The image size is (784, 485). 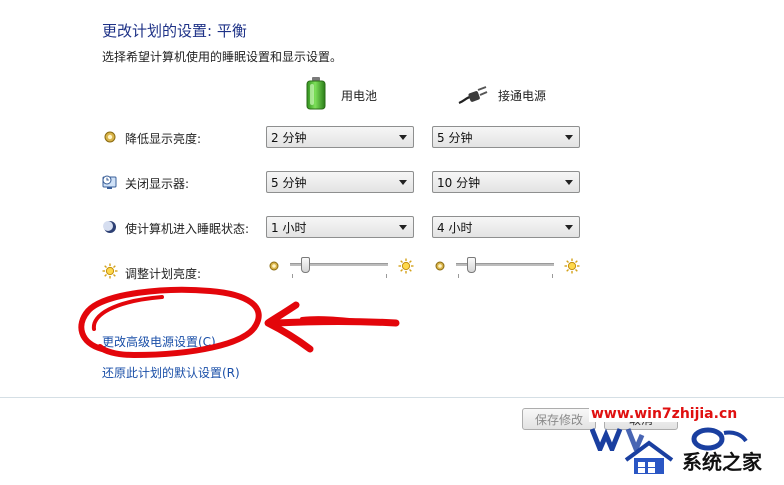 I want to click on house-logo-icon, so click(x=649, y=458).